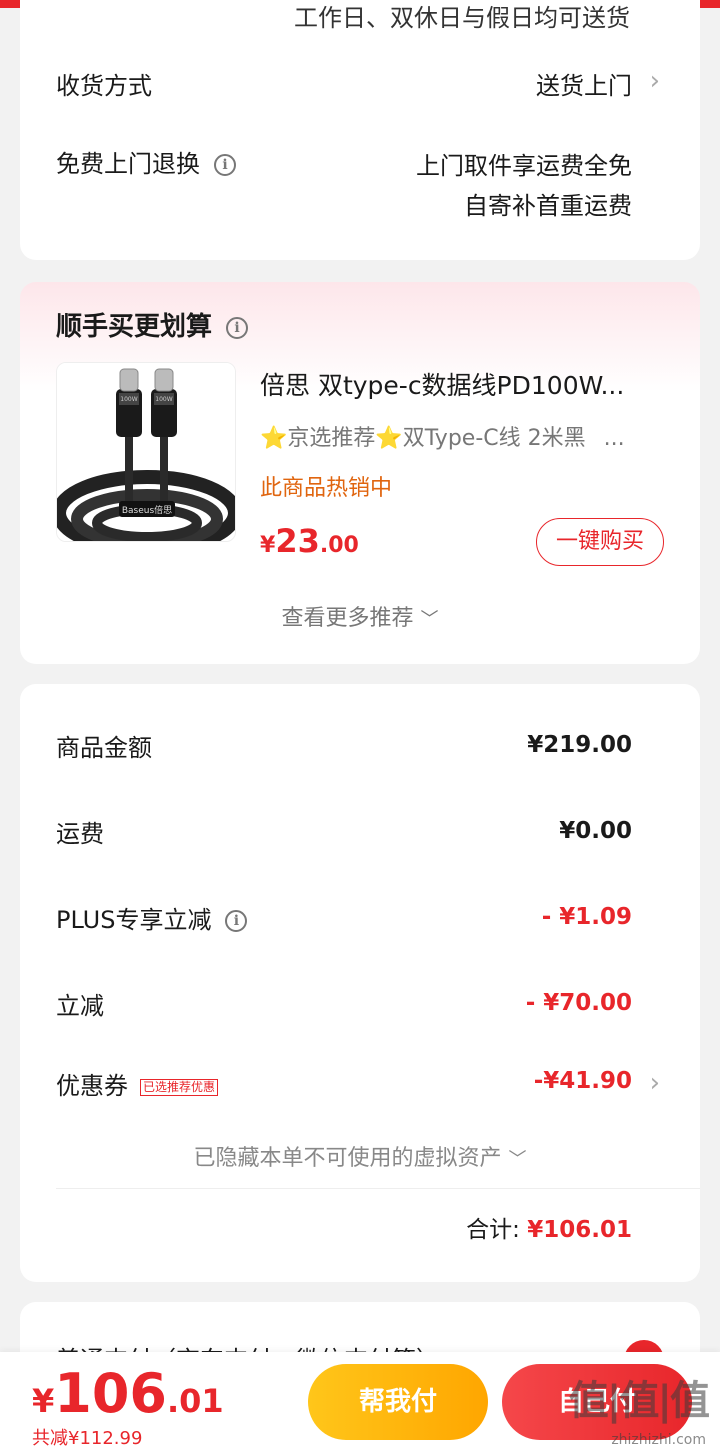 The width and height of the screenshot is (720, 1452). I want to click on delivery-time-note: 工作日、双休日与假日均可送货, so click(462, 18).